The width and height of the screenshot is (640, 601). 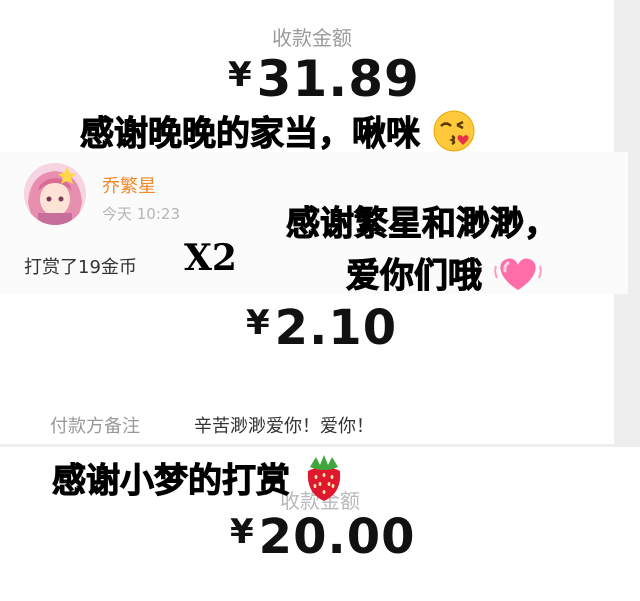 I want to click on username: 乔繁星, so click(x=129, y=185).